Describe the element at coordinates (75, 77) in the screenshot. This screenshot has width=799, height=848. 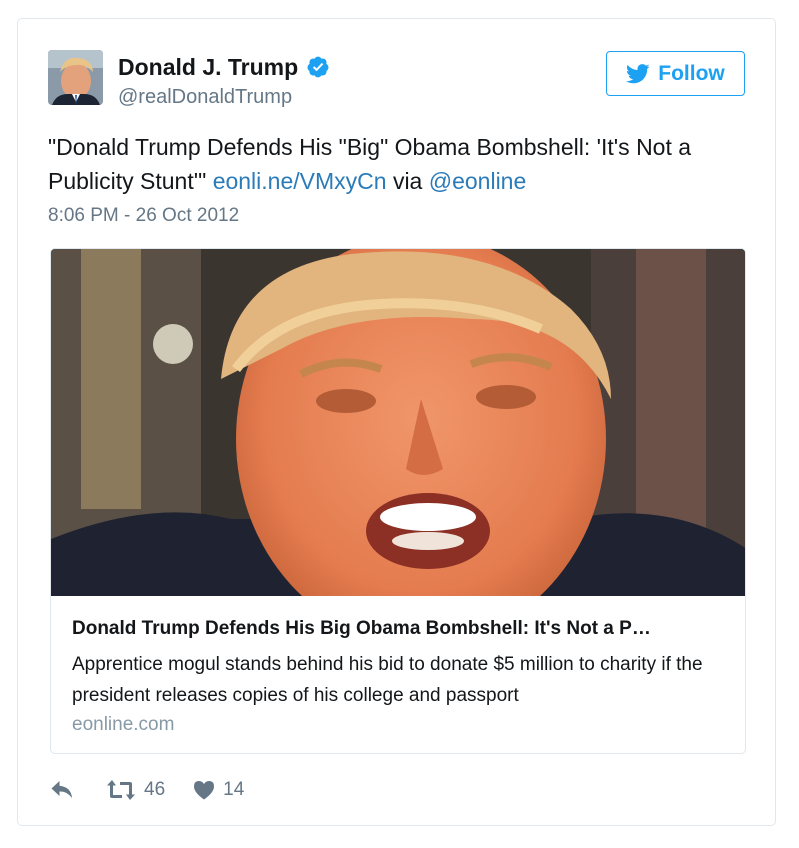
I see `avatar` at that location.